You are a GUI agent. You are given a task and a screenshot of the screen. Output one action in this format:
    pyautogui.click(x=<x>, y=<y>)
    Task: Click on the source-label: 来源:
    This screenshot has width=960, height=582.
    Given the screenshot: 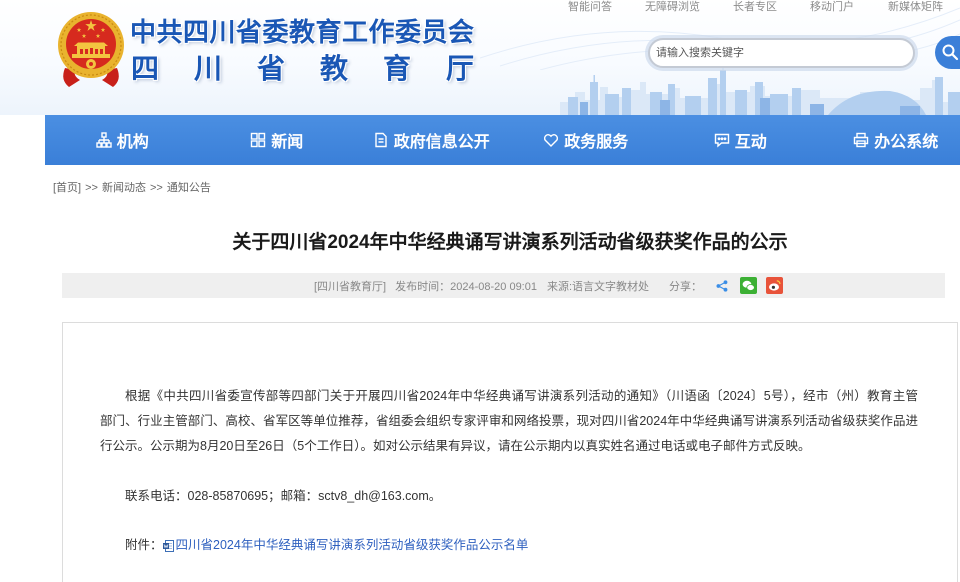 What is the action you would take?
    pyautogui.click(x=559, y=286)
    